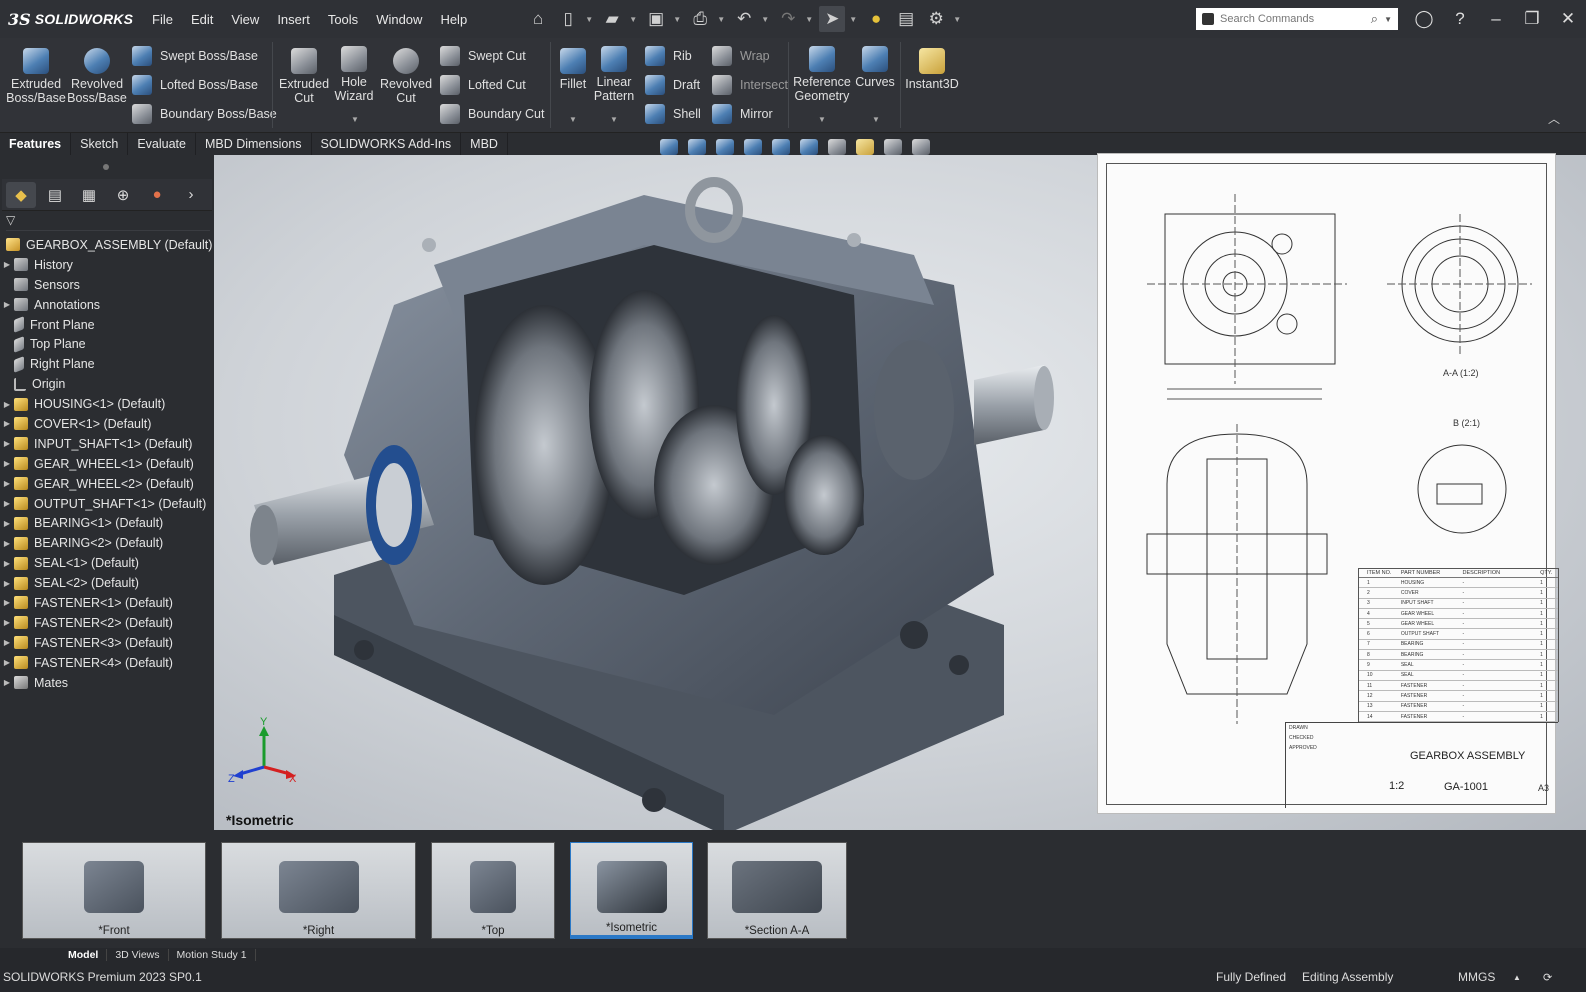 This screenshot has height=992, width=1586. I want to click on expand-tabs-chevron-icon: ›, so click(191, 195).